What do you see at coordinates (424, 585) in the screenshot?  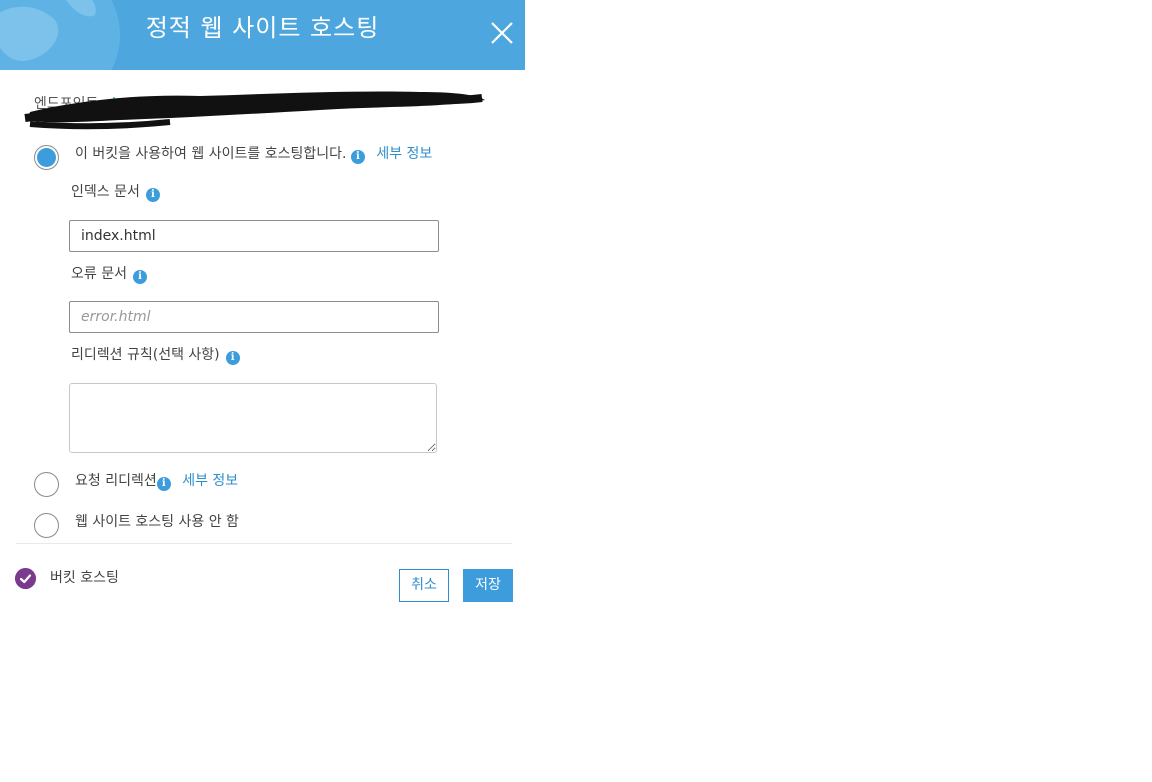 I see `cancel-button: 취소` at bounding box center [424, 585].